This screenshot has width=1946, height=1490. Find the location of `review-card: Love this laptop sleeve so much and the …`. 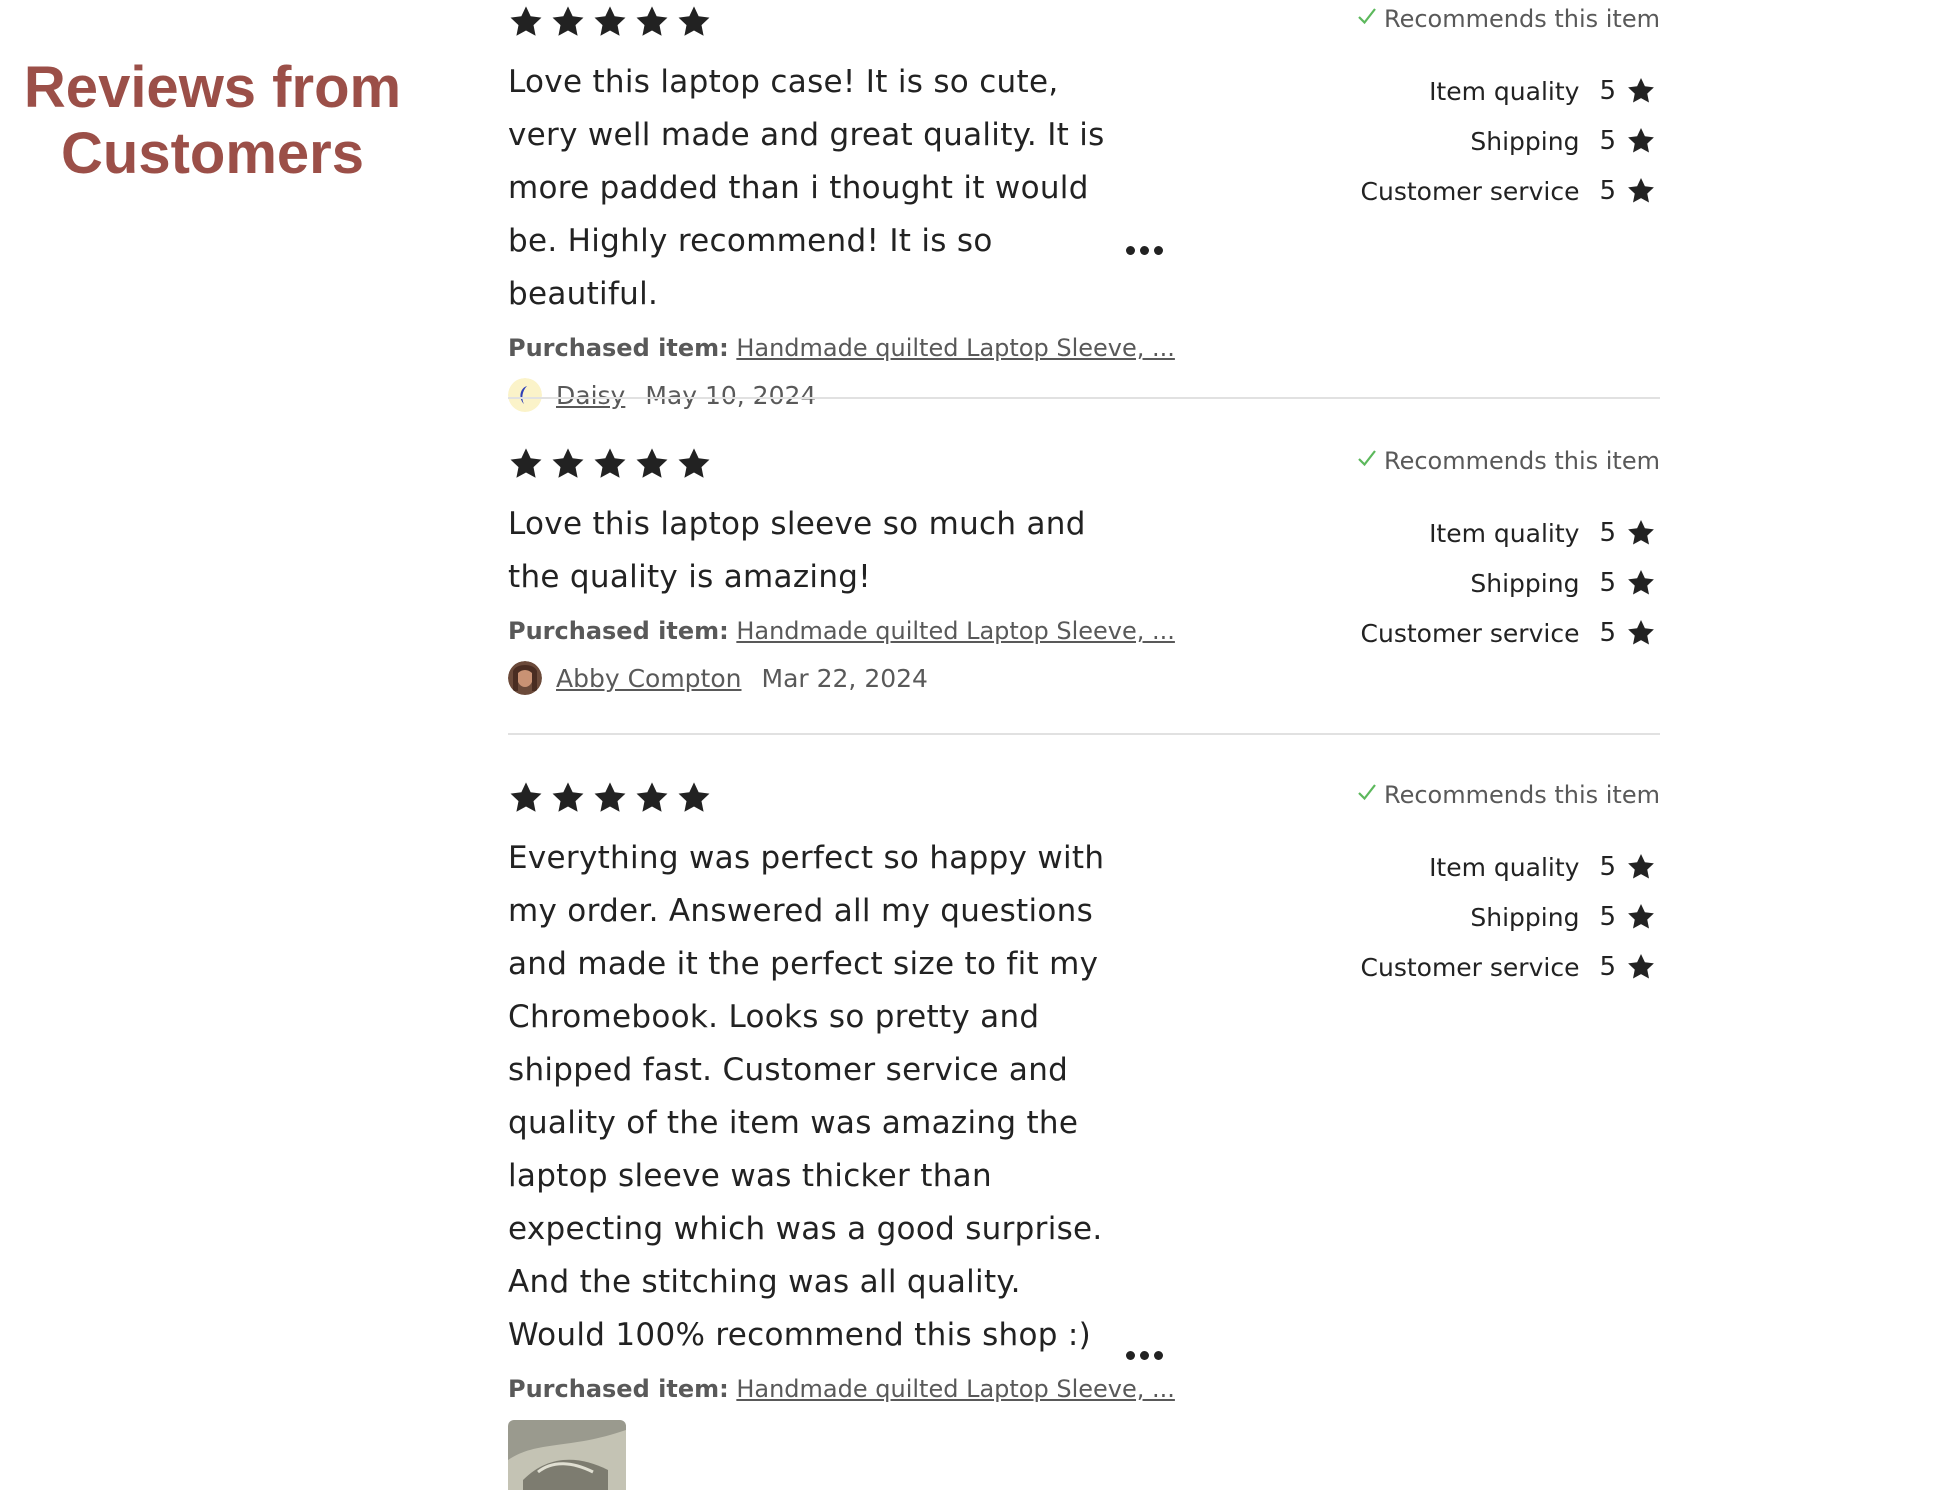

review-card: Love this laptop sleeve so much and the … is located at coordinates (1084, 570).